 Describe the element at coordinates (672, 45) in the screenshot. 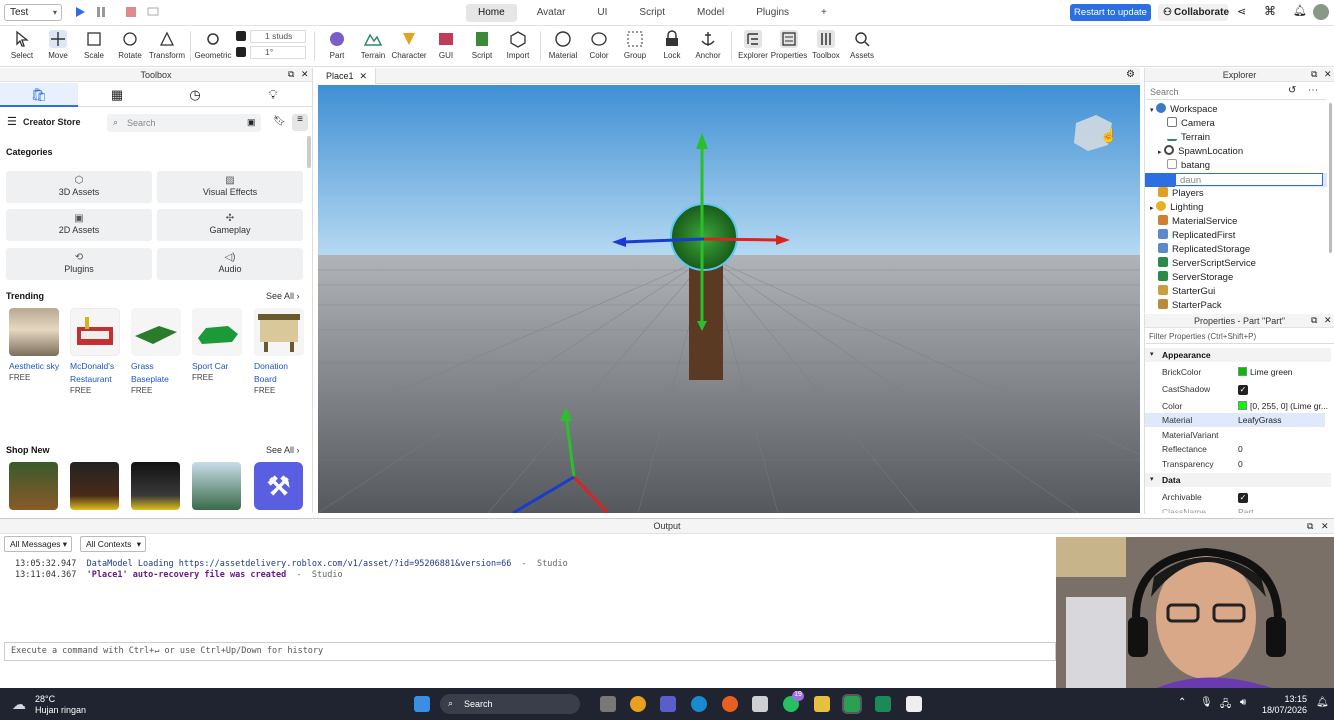

I see `lock-tool: Lock` at that location.